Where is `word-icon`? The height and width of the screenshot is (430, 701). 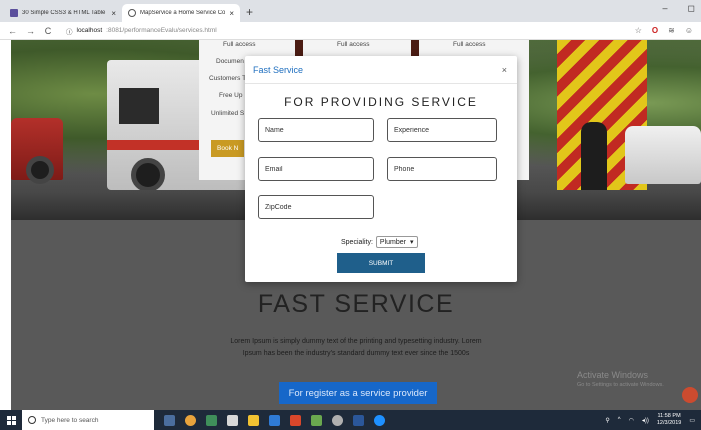 word-icon is located at coordinates (358, 420).